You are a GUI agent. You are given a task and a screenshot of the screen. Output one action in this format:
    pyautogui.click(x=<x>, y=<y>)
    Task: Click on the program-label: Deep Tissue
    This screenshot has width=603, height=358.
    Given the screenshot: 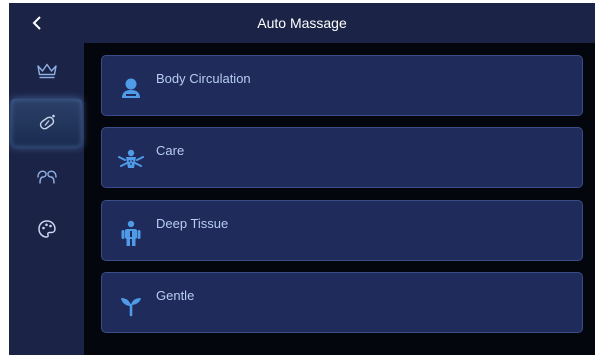 What is the action you would take?
    pyautogui.click(x=192, y=223)
    